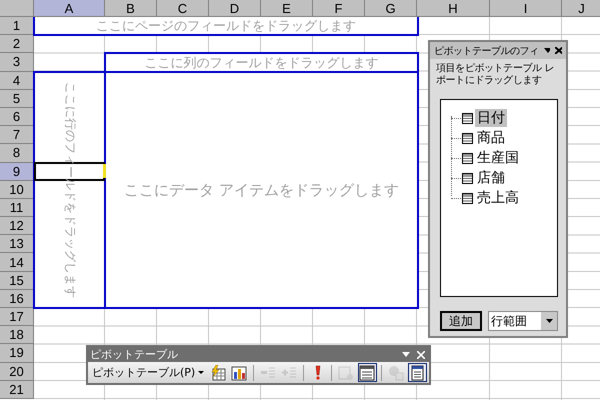 The image size is (600, 400). What do you see at coordinates (17, 262) in the screenshot?
I see `row-header: 14` at bounding box center [17, 262].